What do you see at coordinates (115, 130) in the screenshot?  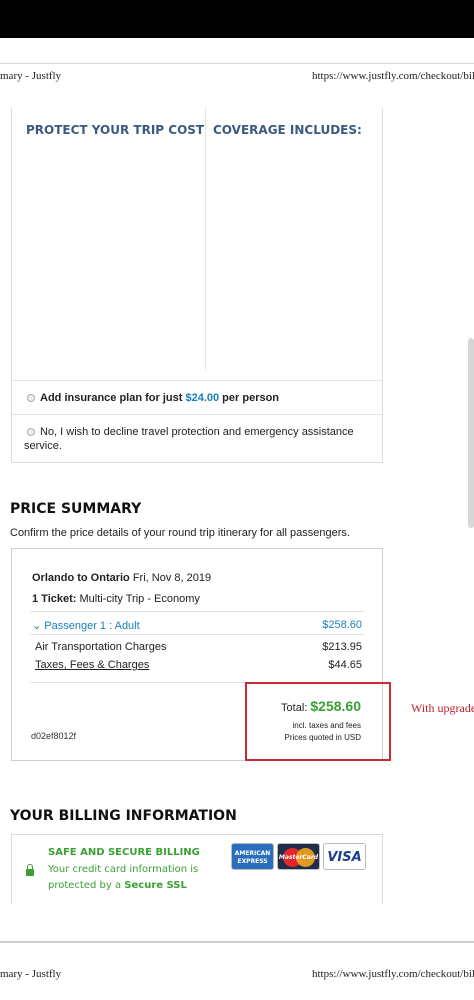 I see `protect-trip-heading: PROTECT YOUR TRIP COST` at bounding box center [115, 130].